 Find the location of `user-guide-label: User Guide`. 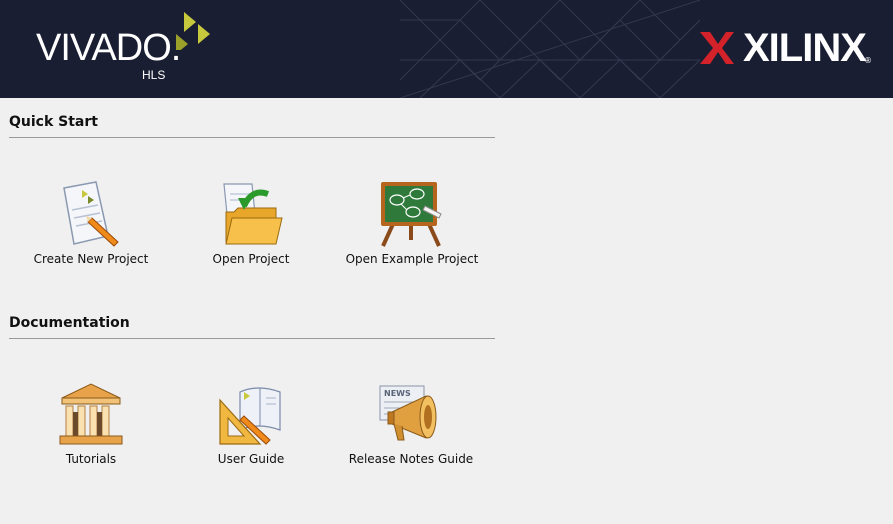

user-guide-label: User Guide is located at coordinates (251, 459).